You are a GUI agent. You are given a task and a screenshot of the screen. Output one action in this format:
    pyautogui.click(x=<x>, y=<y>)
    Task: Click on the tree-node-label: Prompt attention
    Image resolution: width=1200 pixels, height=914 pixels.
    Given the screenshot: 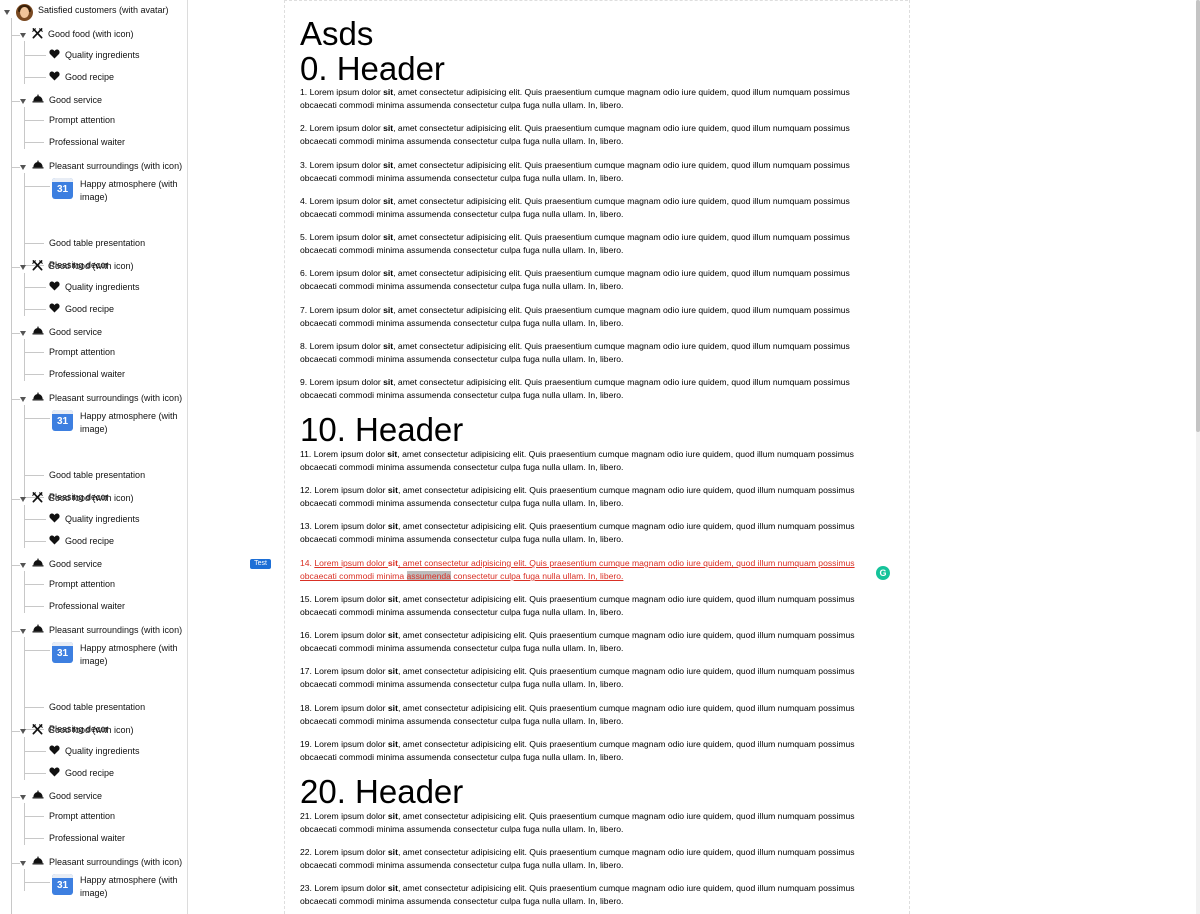 What is the action you would take?
    pyautogui.click(x=82, y=120)
    